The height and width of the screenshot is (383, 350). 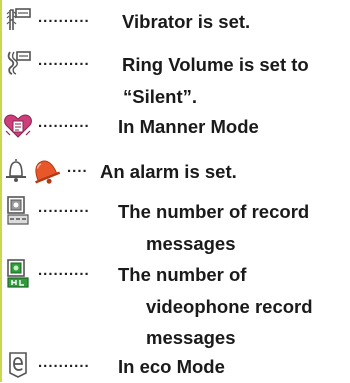 What do you see at coordinates (18, 274) in the screenshot?
I see `videophone-record-icon` at bounding box center [18, 274].